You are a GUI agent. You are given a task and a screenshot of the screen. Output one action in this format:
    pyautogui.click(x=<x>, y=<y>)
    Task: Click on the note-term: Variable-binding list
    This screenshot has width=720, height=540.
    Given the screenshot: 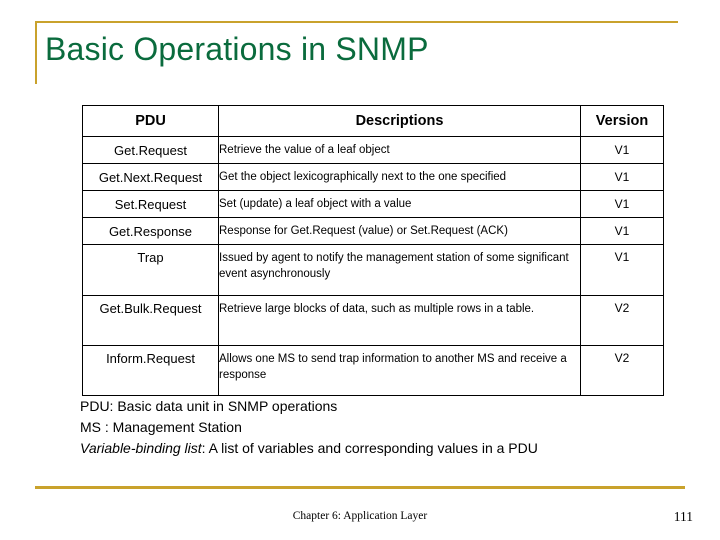 What is the action you would take?
    pyautogui.click(x=141, y=448)
    